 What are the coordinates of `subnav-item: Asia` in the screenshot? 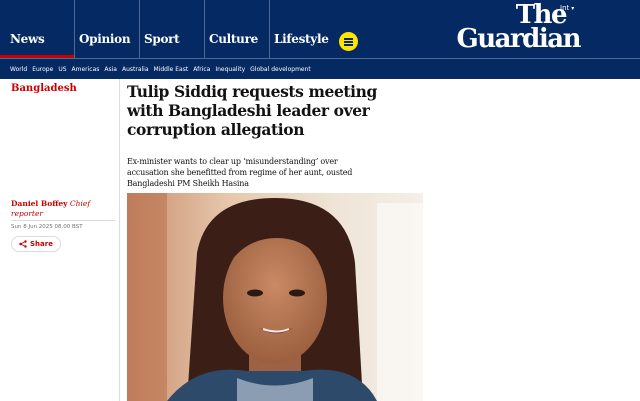 It's located at (110, 69).